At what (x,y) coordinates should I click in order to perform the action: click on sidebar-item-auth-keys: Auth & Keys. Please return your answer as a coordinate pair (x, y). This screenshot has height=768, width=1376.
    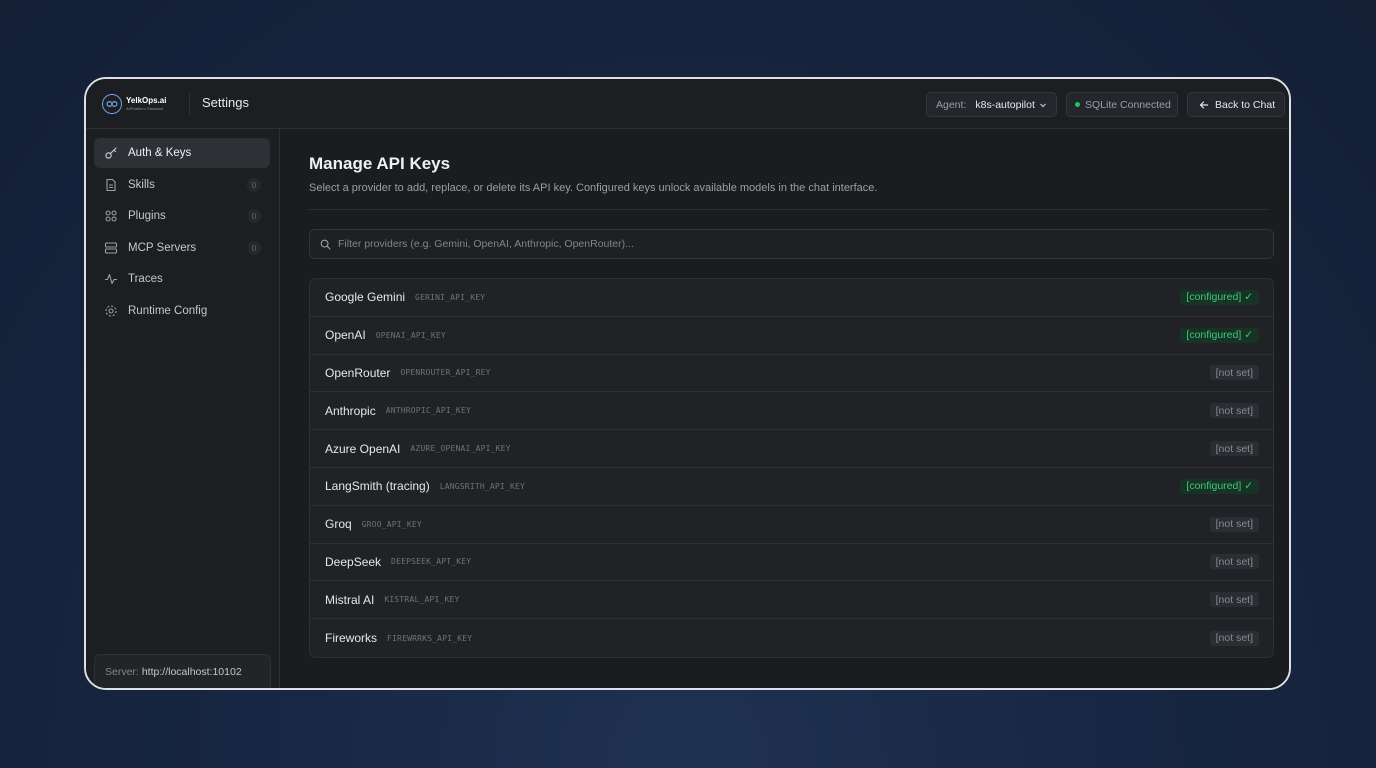
    Looking at the image, I should click on (182, 153).